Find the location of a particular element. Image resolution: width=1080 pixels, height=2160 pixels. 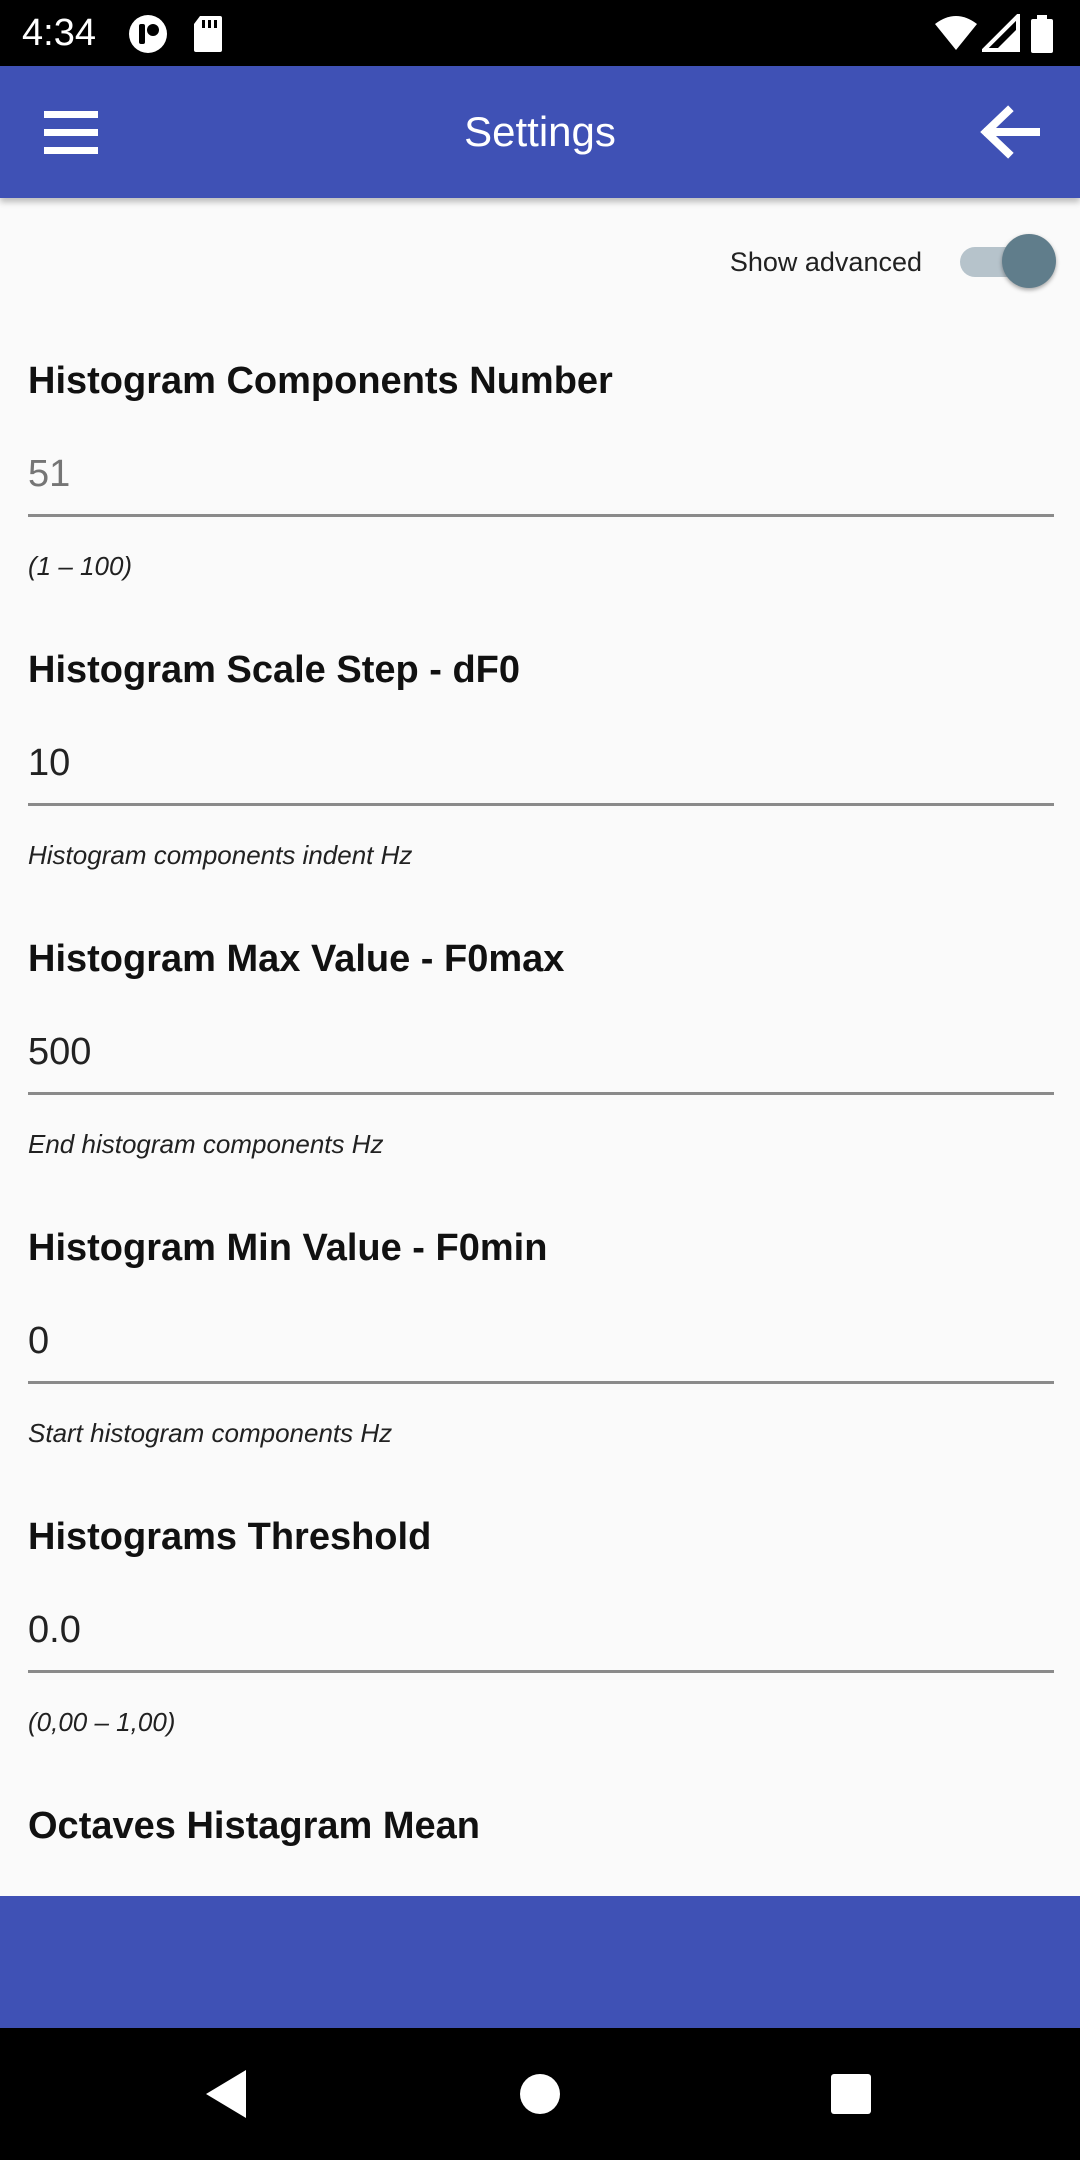

setting-histograms-threshold: Histograms Threshold (0,00 – 1,00) is located at coordinates (541, 1648).